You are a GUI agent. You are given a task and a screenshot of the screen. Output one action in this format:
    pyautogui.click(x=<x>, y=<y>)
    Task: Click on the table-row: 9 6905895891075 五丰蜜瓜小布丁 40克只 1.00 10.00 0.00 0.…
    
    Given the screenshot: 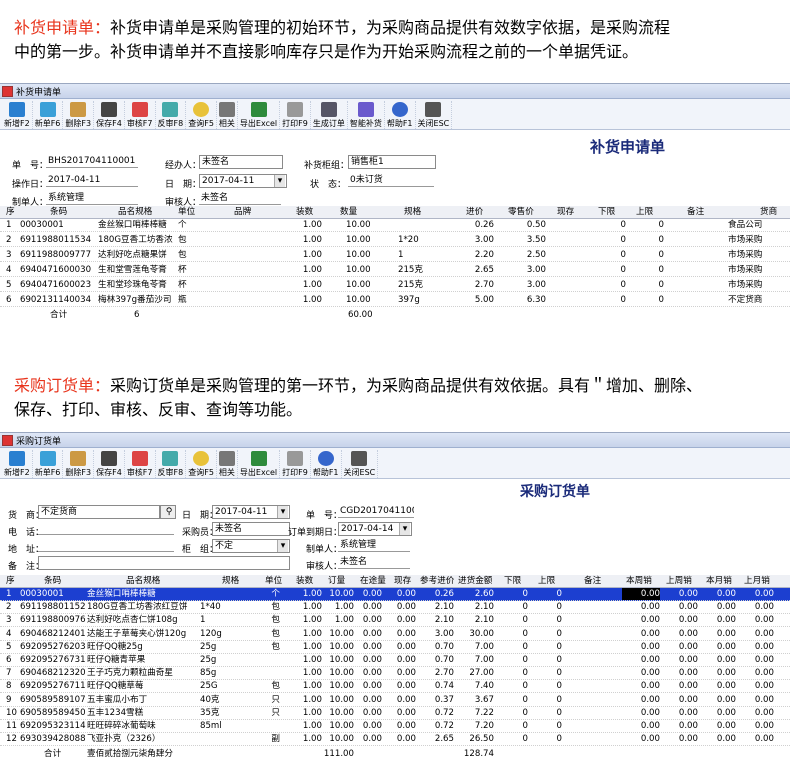 What is the action you would take?
    pyautogui.click(x=395, y=700)
    